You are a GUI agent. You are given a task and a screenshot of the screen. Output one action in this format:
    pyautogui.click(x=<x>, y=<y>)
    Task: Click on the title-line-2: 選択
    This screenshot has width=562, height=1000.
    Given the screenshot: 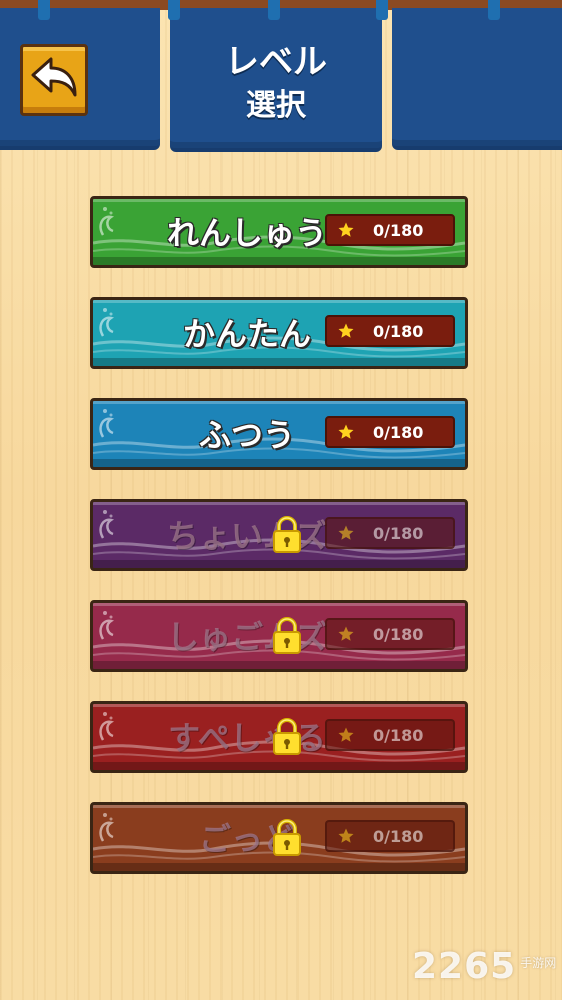 What is the action you would take?
    pyautogui.click(x=276, y=105)
    